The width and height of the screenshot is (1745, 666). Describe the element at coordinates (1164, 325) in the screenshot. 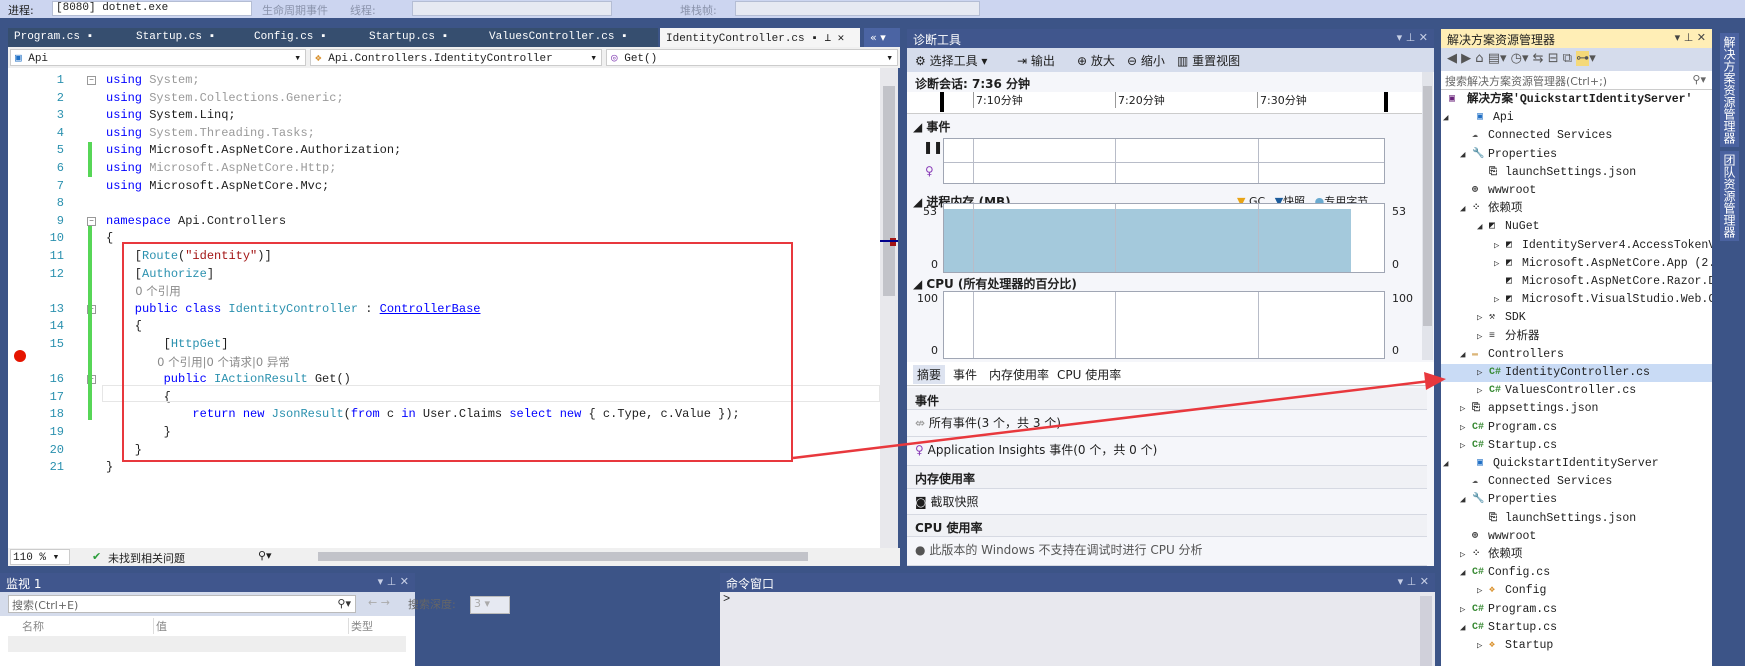

I see `cpu-chart` at that location.